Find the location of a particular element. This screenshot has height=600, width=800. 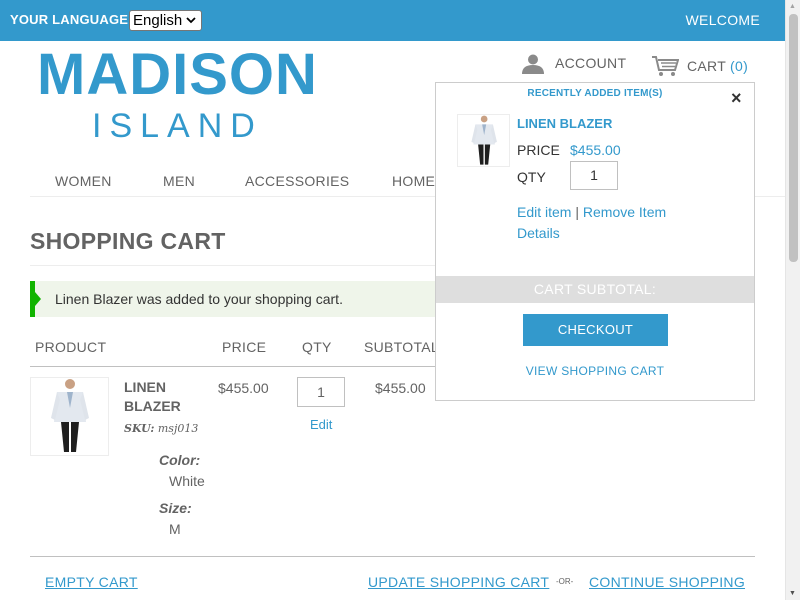

cart-label-text: CART is located at coordinates (706, 66).